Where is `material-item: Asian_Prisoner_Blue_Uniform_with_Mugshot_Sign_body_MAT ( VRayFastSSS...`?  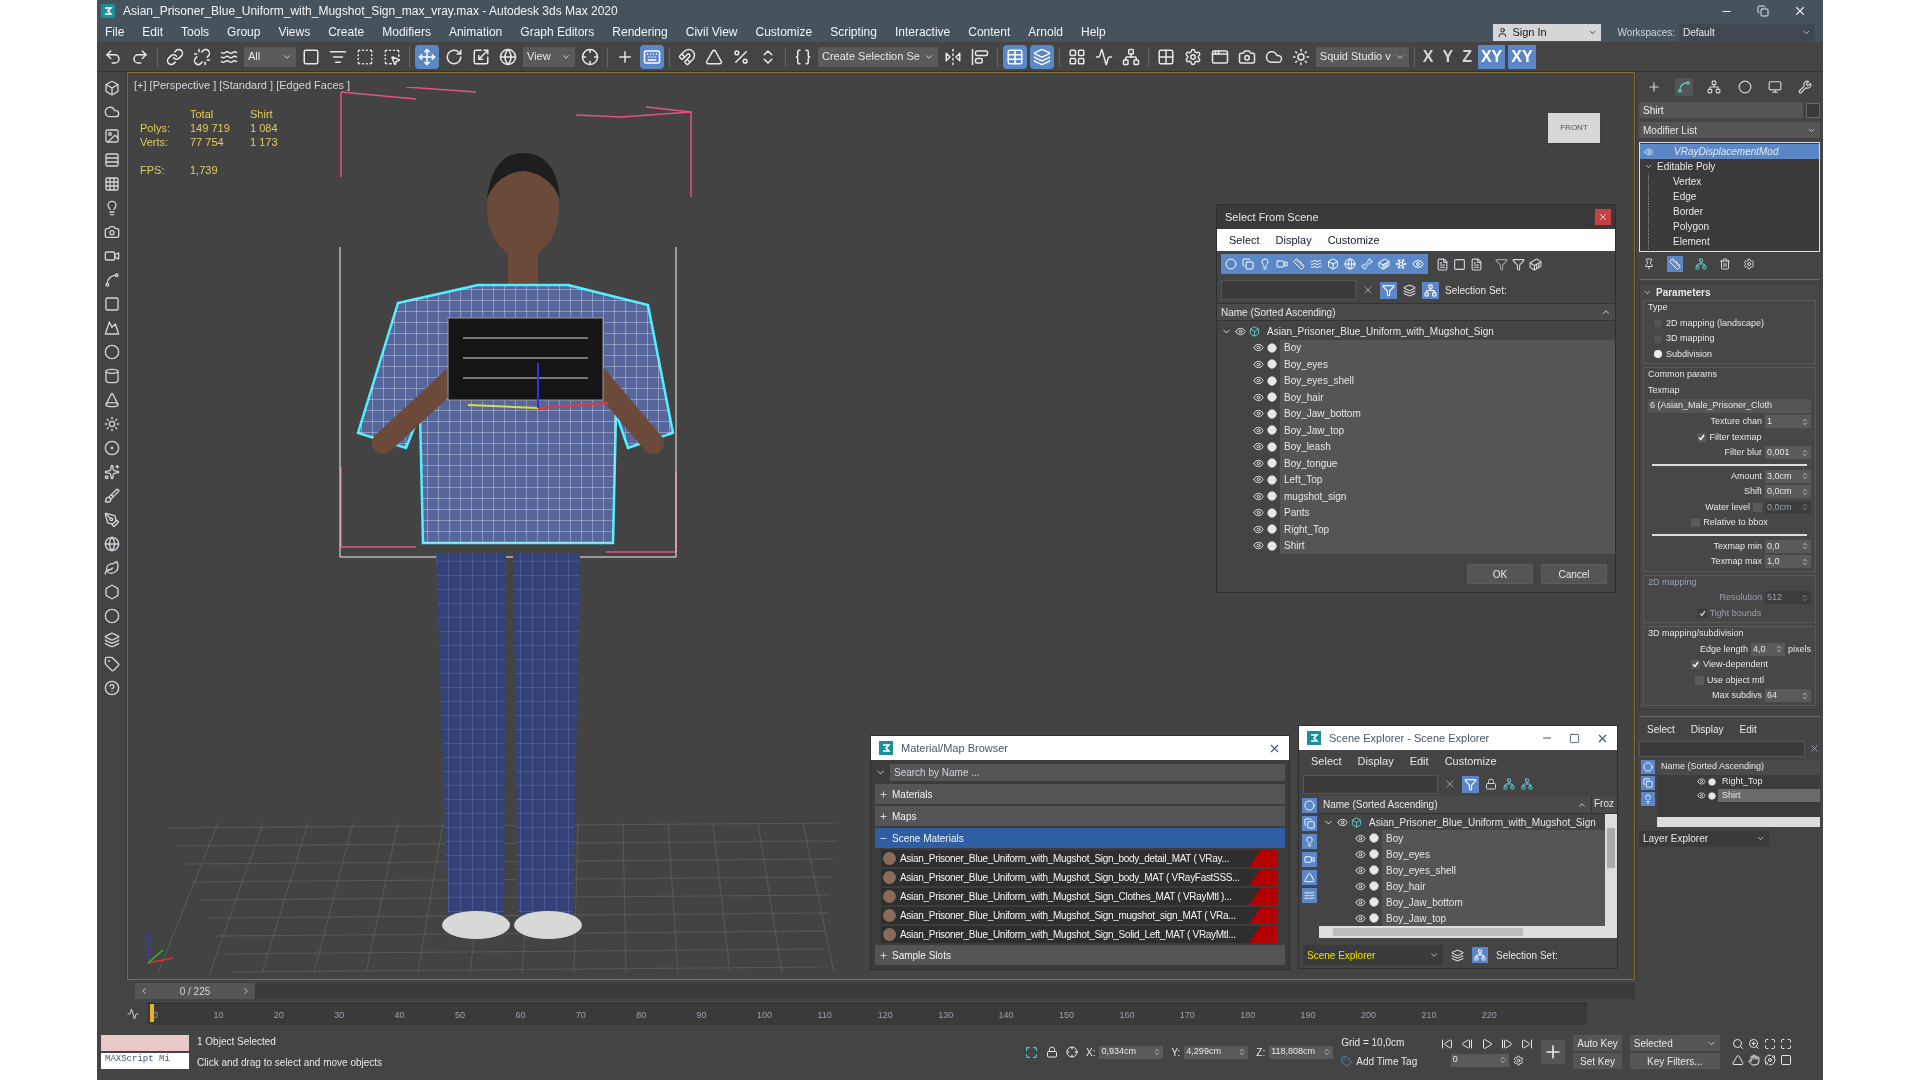
material-item: Asian_Prisoner_Blue_Uniform_with_Mugshot_Sign_body_MAT ( VRayFastSSS... is located at coordinates (1079, 877).